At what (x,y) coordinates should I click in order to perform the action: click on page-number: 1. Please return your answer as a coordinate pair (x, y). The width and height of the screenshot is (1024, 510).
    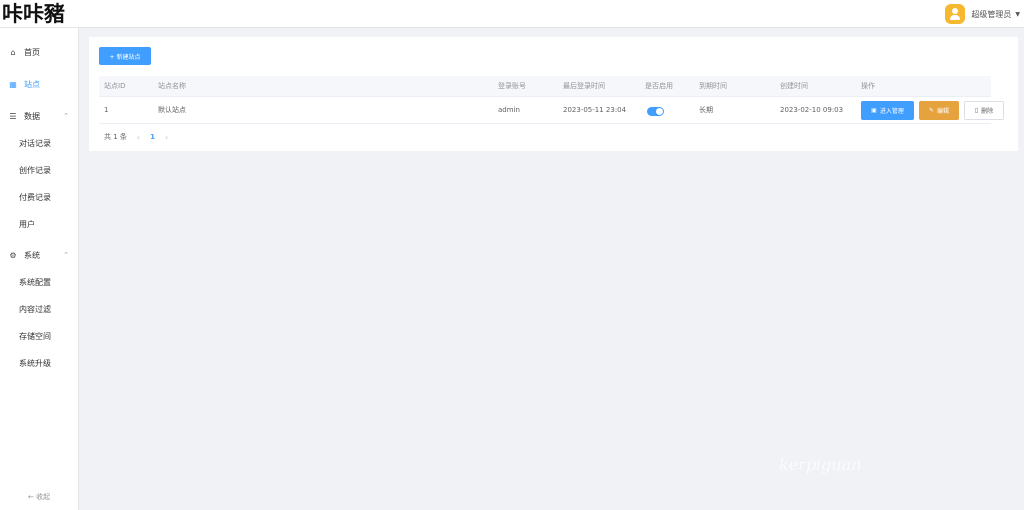
    Looking at the image, I should click on (152, 137).